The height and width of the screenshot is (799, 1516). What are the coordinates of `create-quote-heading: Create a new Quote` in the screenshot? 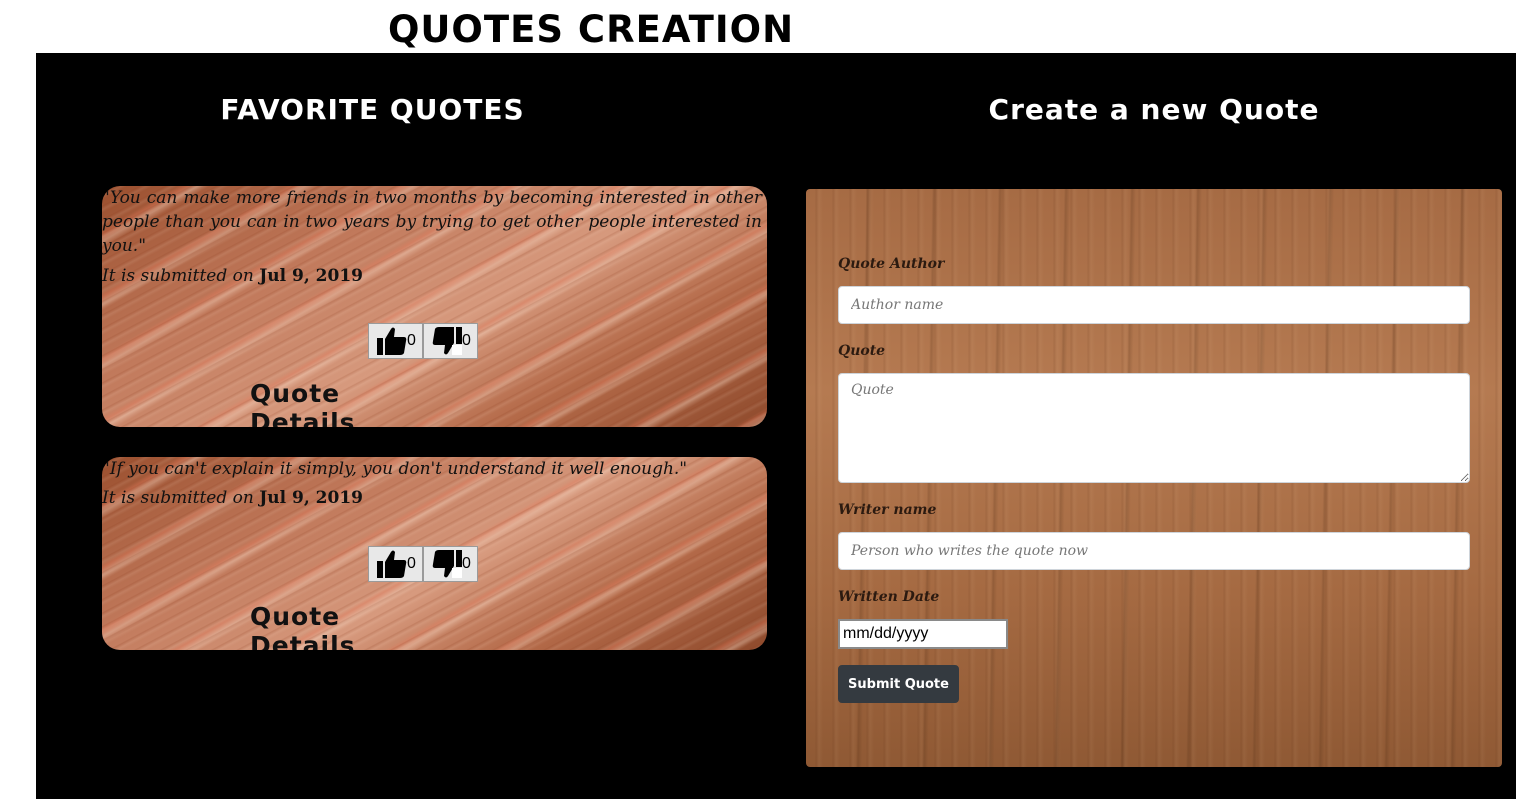 It's located at (1154, 109).